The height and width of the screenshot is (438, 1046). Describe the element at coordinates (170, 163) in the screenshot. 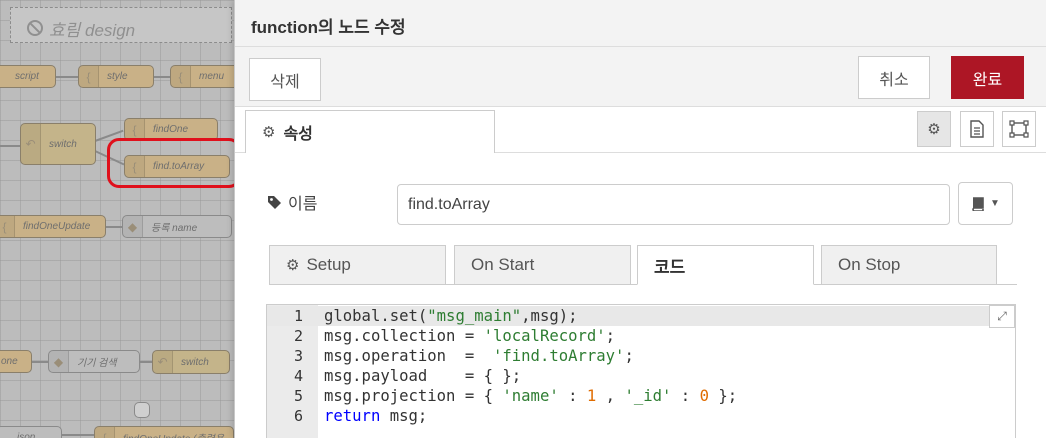

I see `highlight-ring` at that location.